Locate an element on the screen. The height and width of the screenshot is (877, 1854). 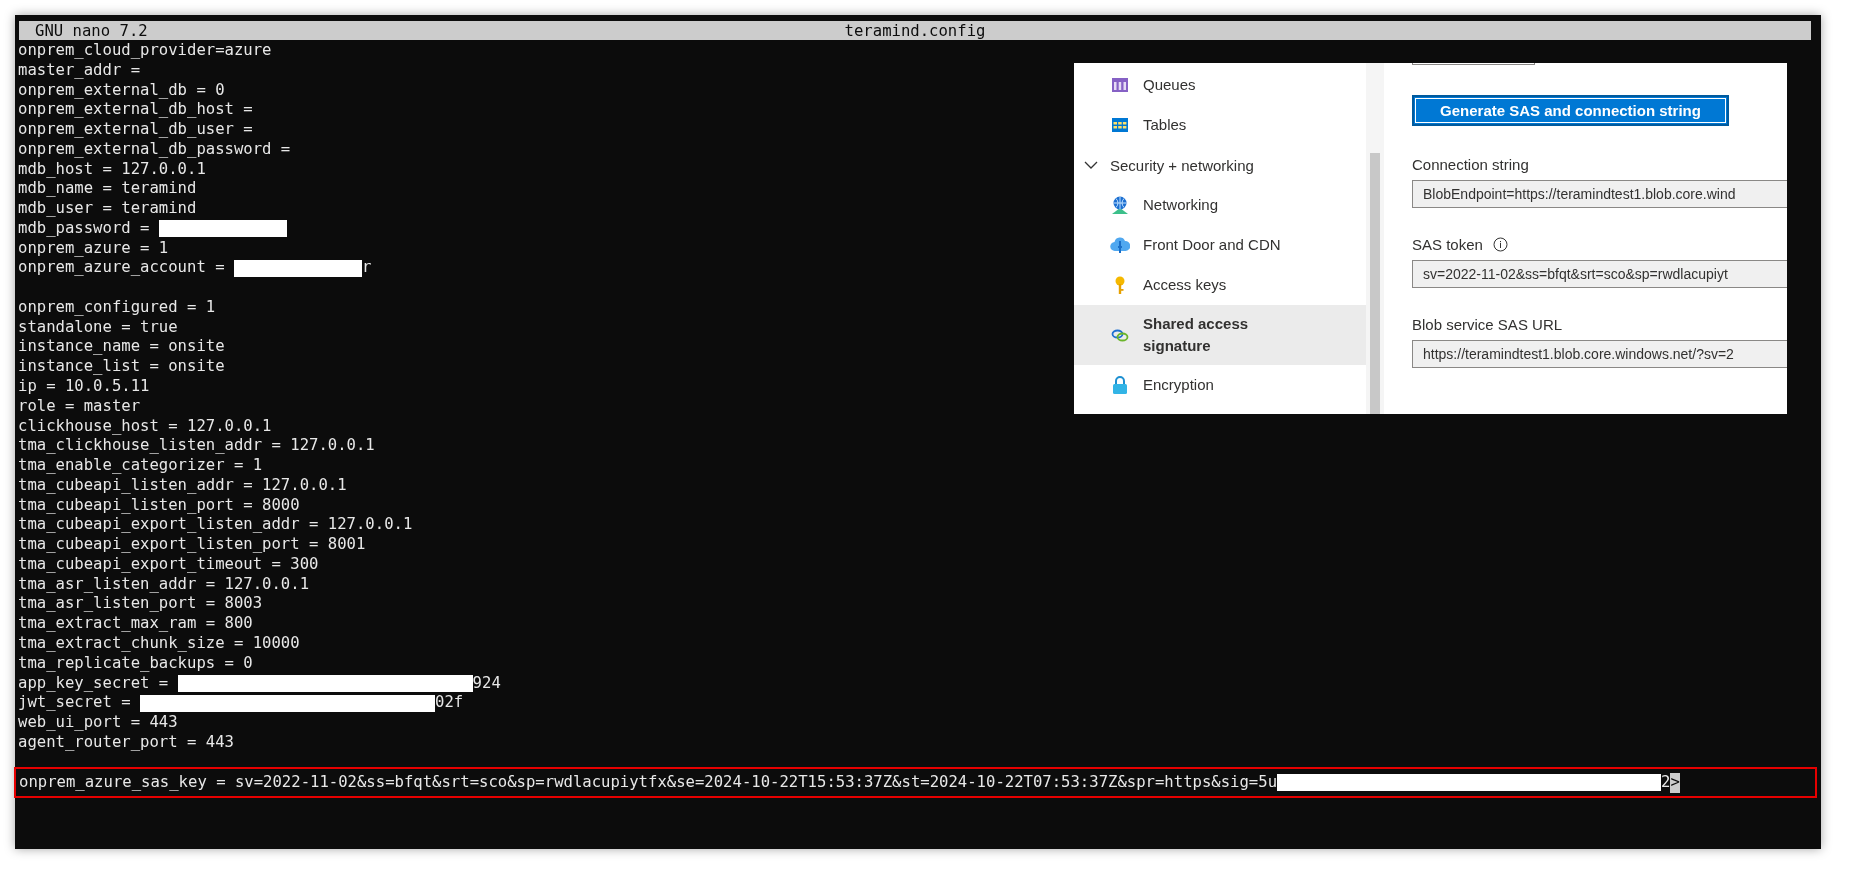
config-line: master_addr = is located at coordinates (79, 70).